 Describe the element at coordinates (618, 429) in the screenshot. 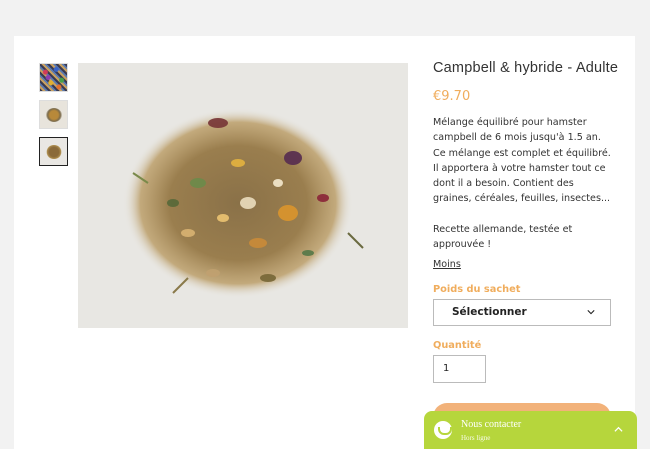

I see `chevron-up-icon` at that location.